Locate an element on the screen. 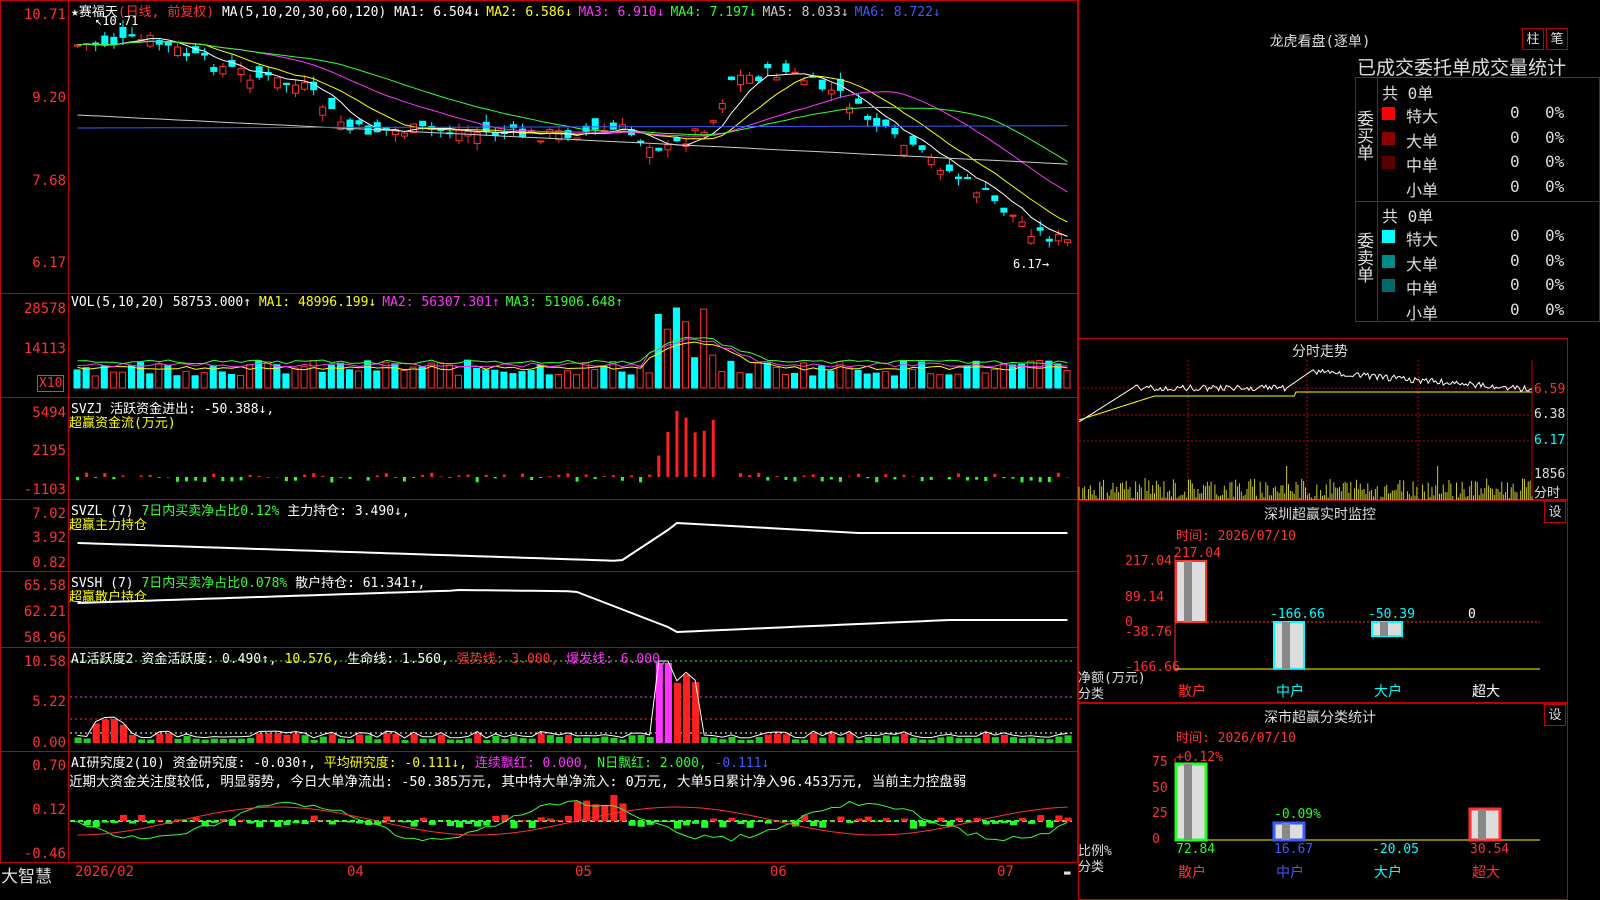 The height and width of the screenshot is (900, 1600). dragon-header: 已成交委托单成交量统计 is located at coordinates (1462, 68).